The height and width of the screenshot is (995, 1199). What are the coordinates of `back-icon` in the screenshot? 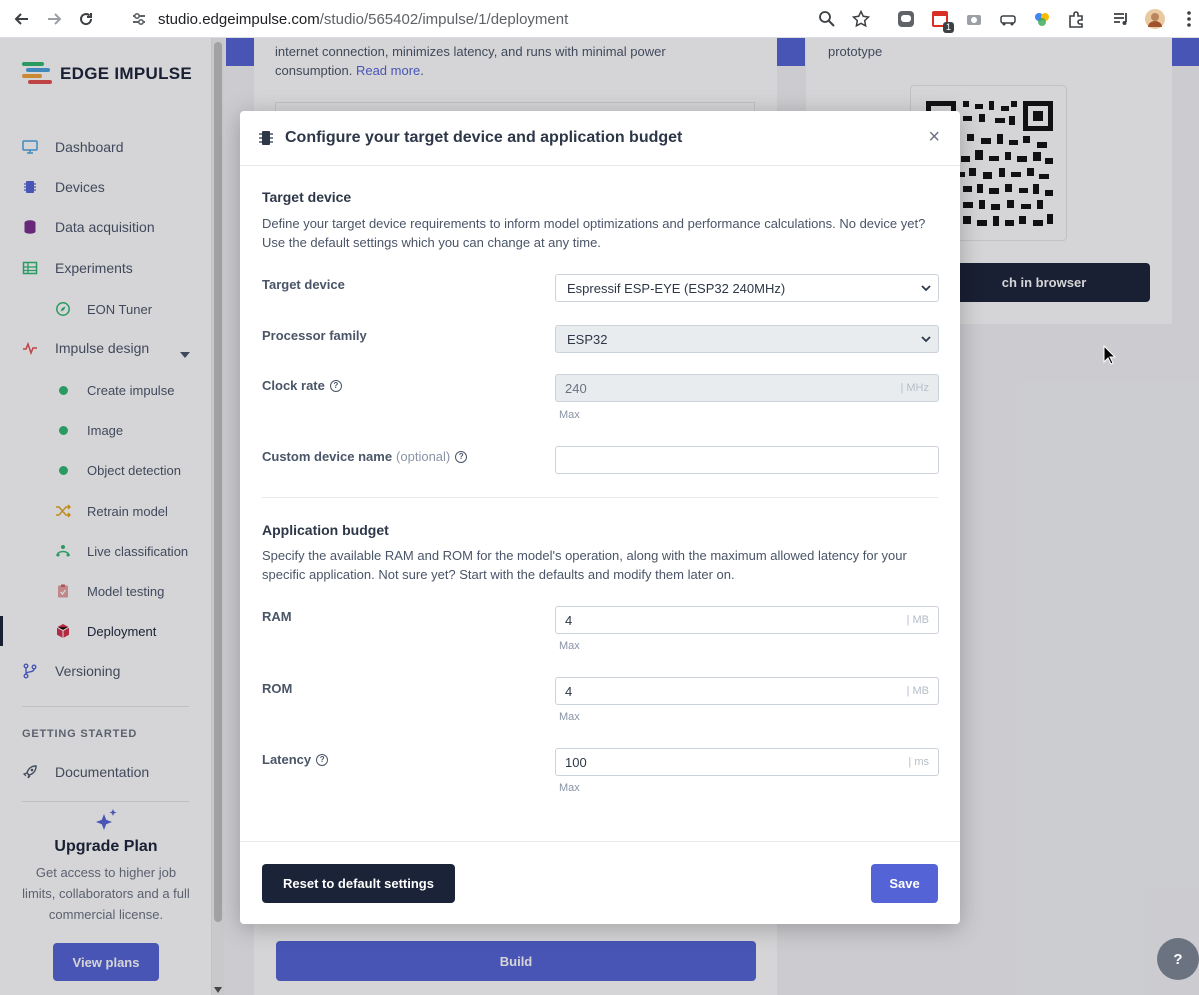 It's located at (22, 19).